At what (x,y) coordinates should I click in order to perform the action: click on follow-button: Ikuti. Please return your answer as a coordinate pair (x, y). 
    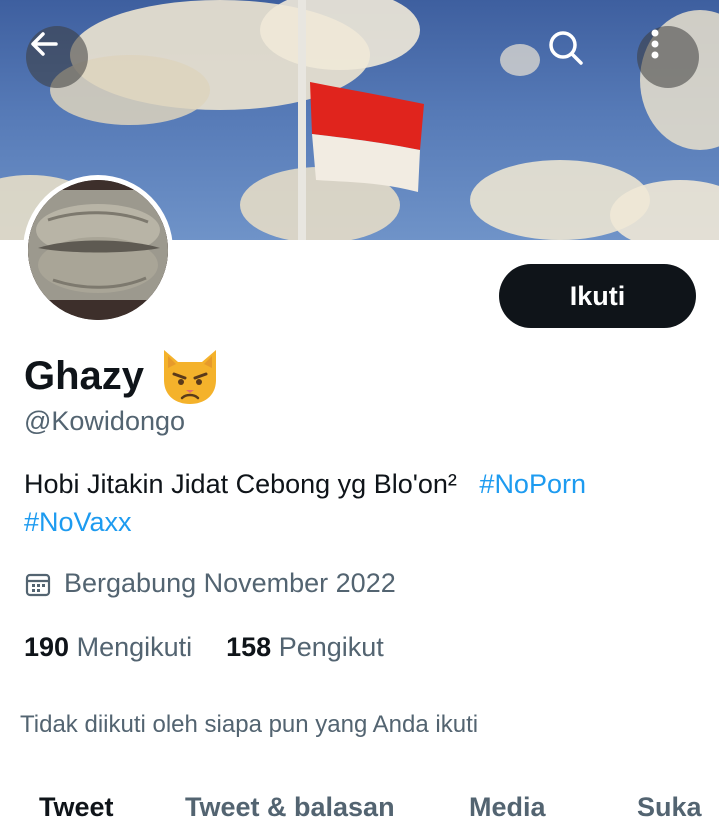
    Looking at the image, I should click on (597, 296).